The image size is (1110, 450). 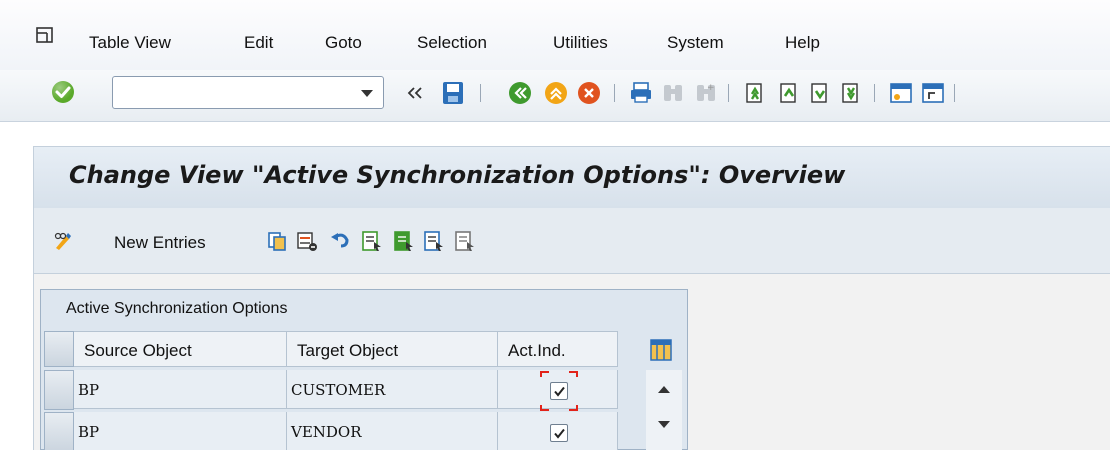 I want to click on menu-table-view: Table View, so click(x=130, y=43).